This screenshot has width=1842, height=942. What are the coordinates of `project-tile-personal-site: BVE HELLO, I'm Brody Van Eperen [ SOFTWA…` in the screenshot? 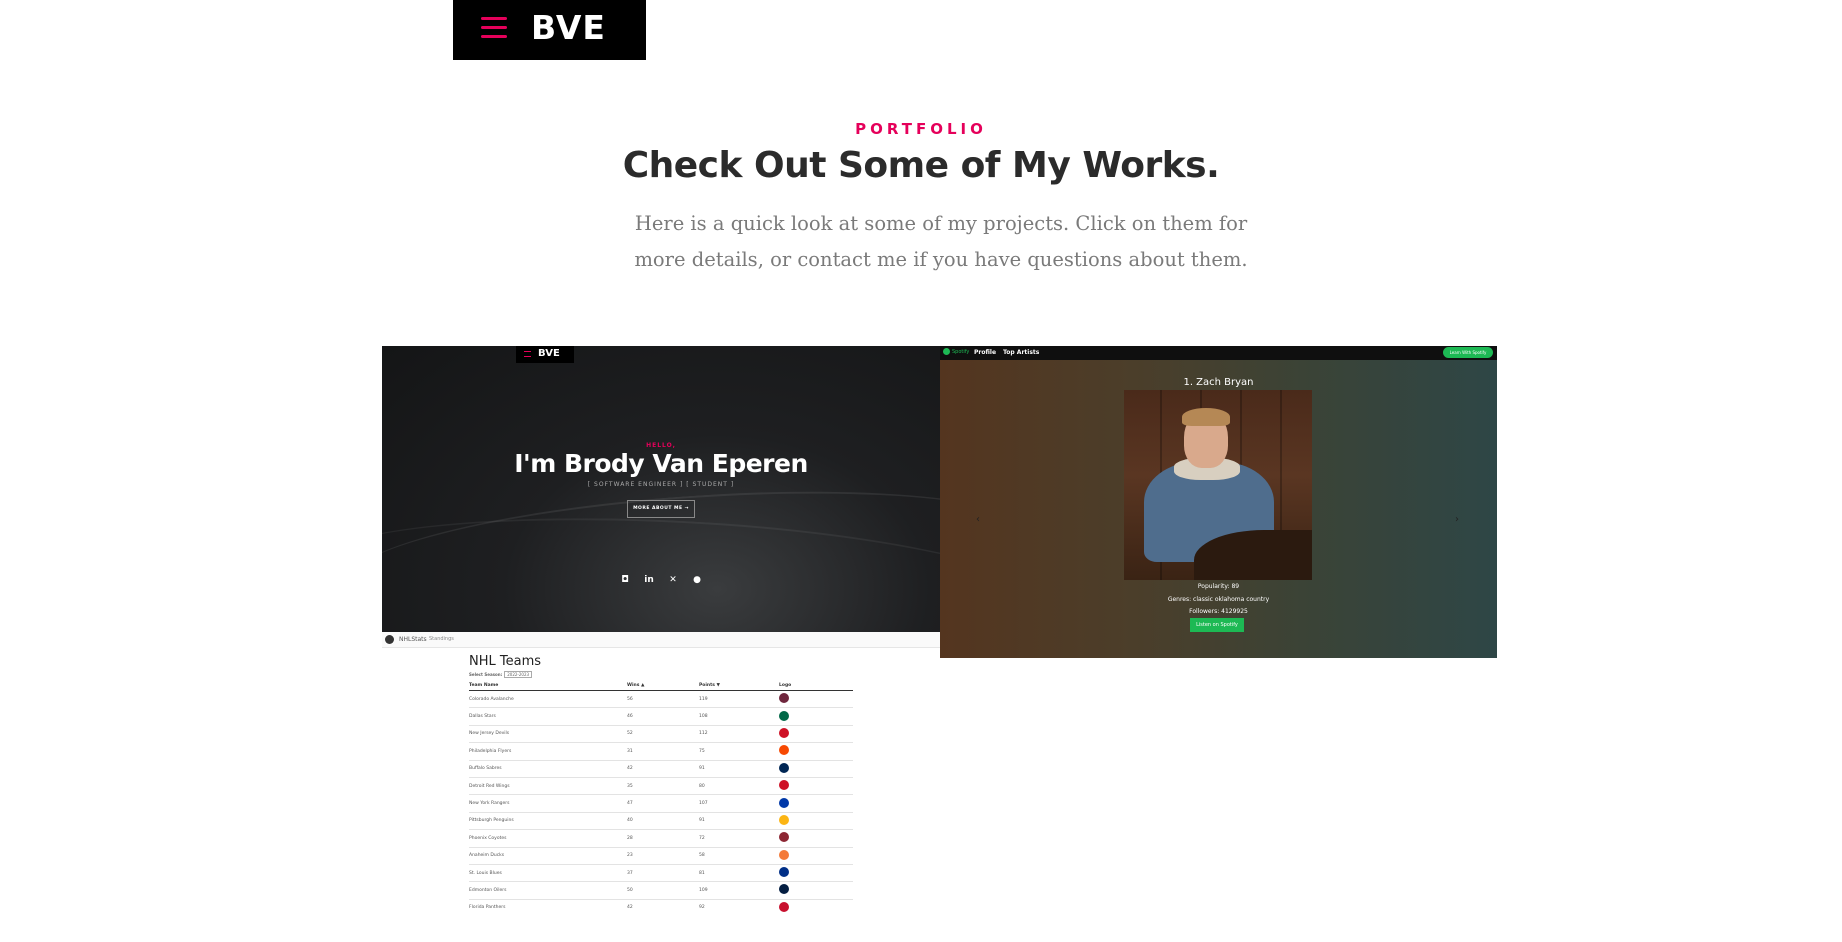 It's located at (661, 489).